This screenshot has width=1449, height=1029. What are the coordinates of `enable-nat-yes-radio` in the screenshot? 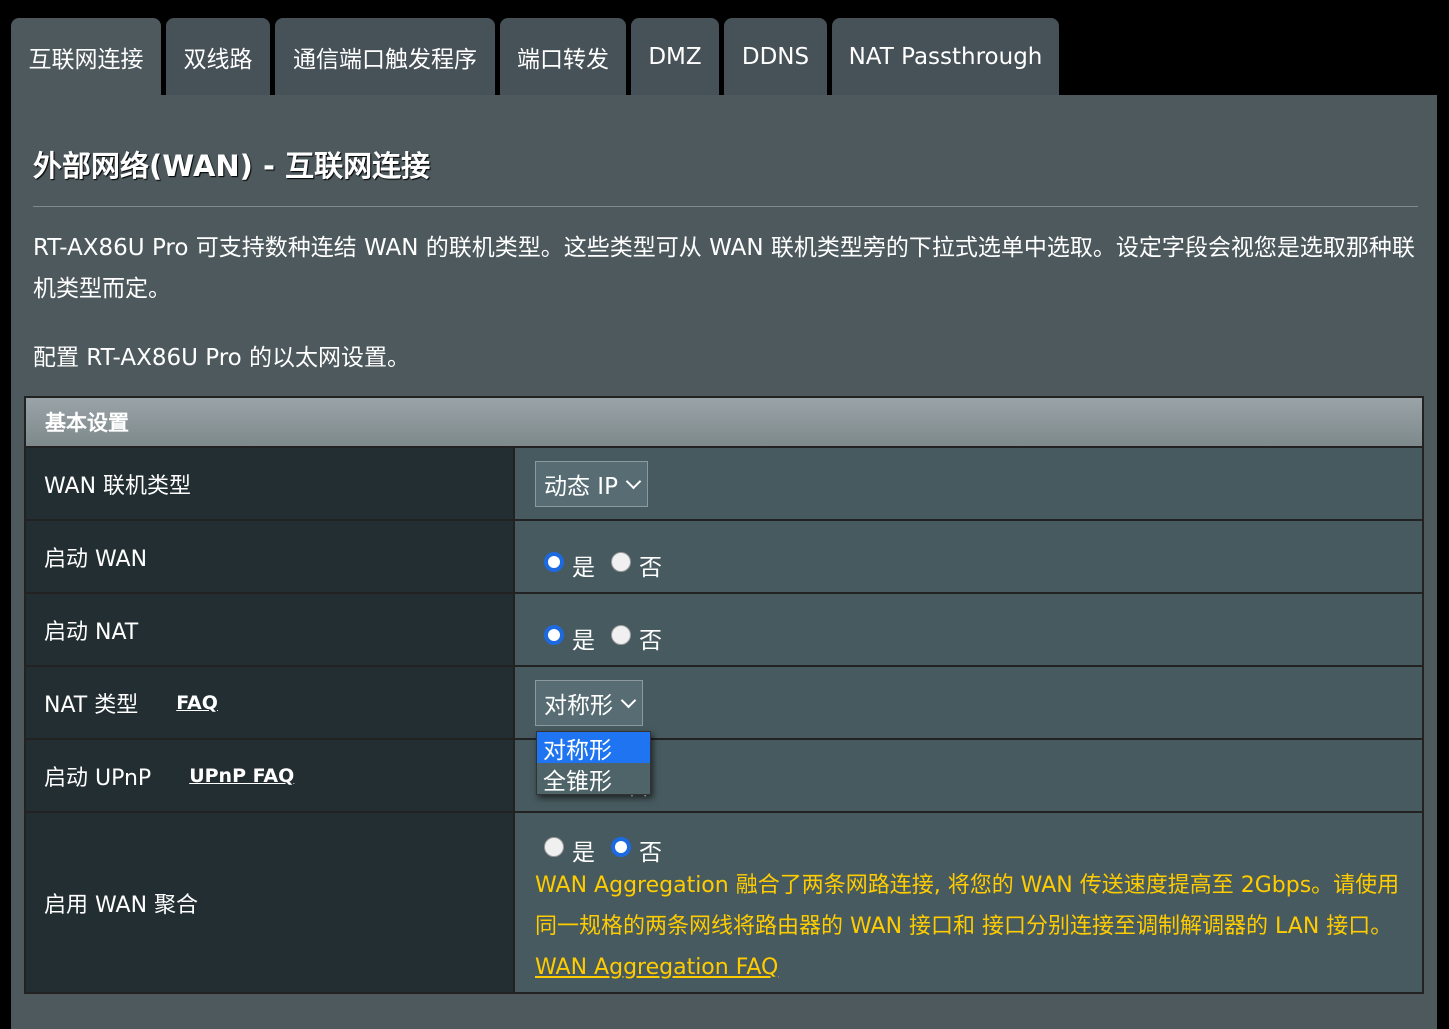 It's located at (554, 635).